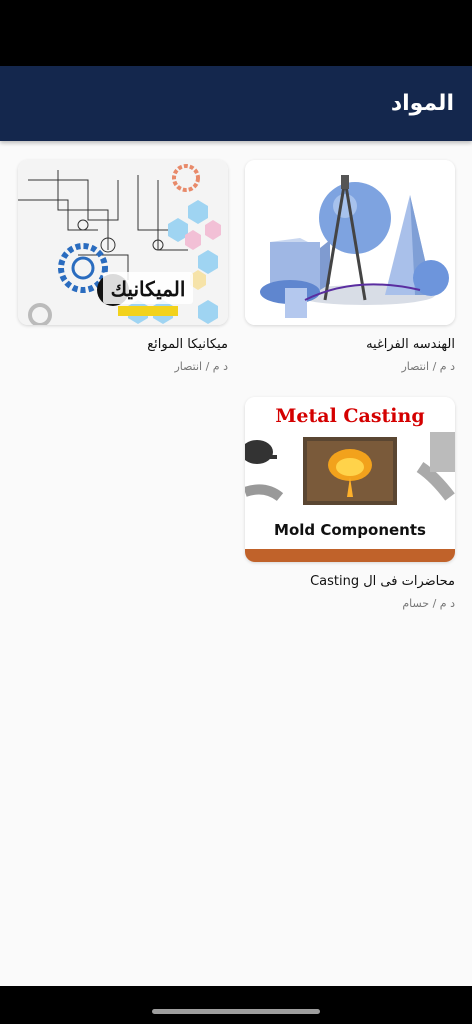  I want to click on system-nav-bar, so click(236, 1005).